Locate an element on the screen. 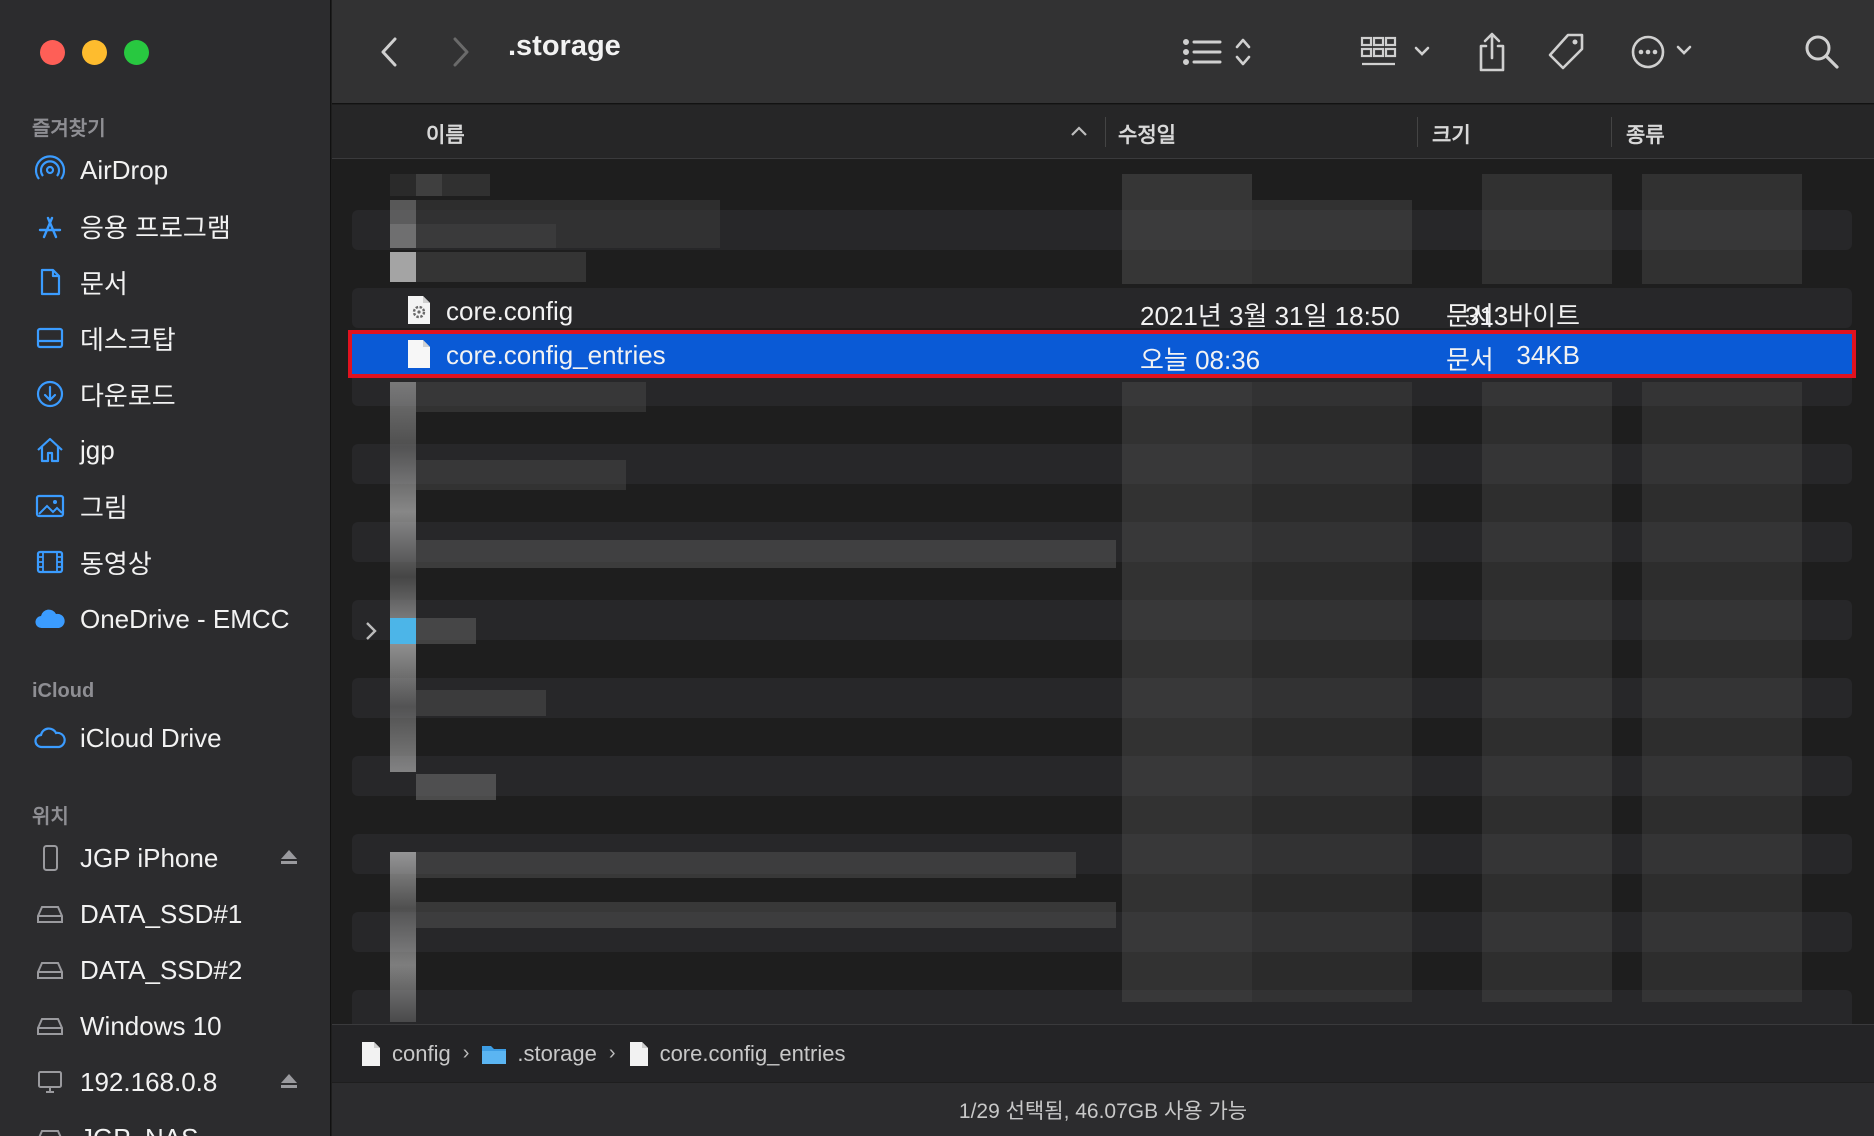  back-button is located at coordinates (390, 52).